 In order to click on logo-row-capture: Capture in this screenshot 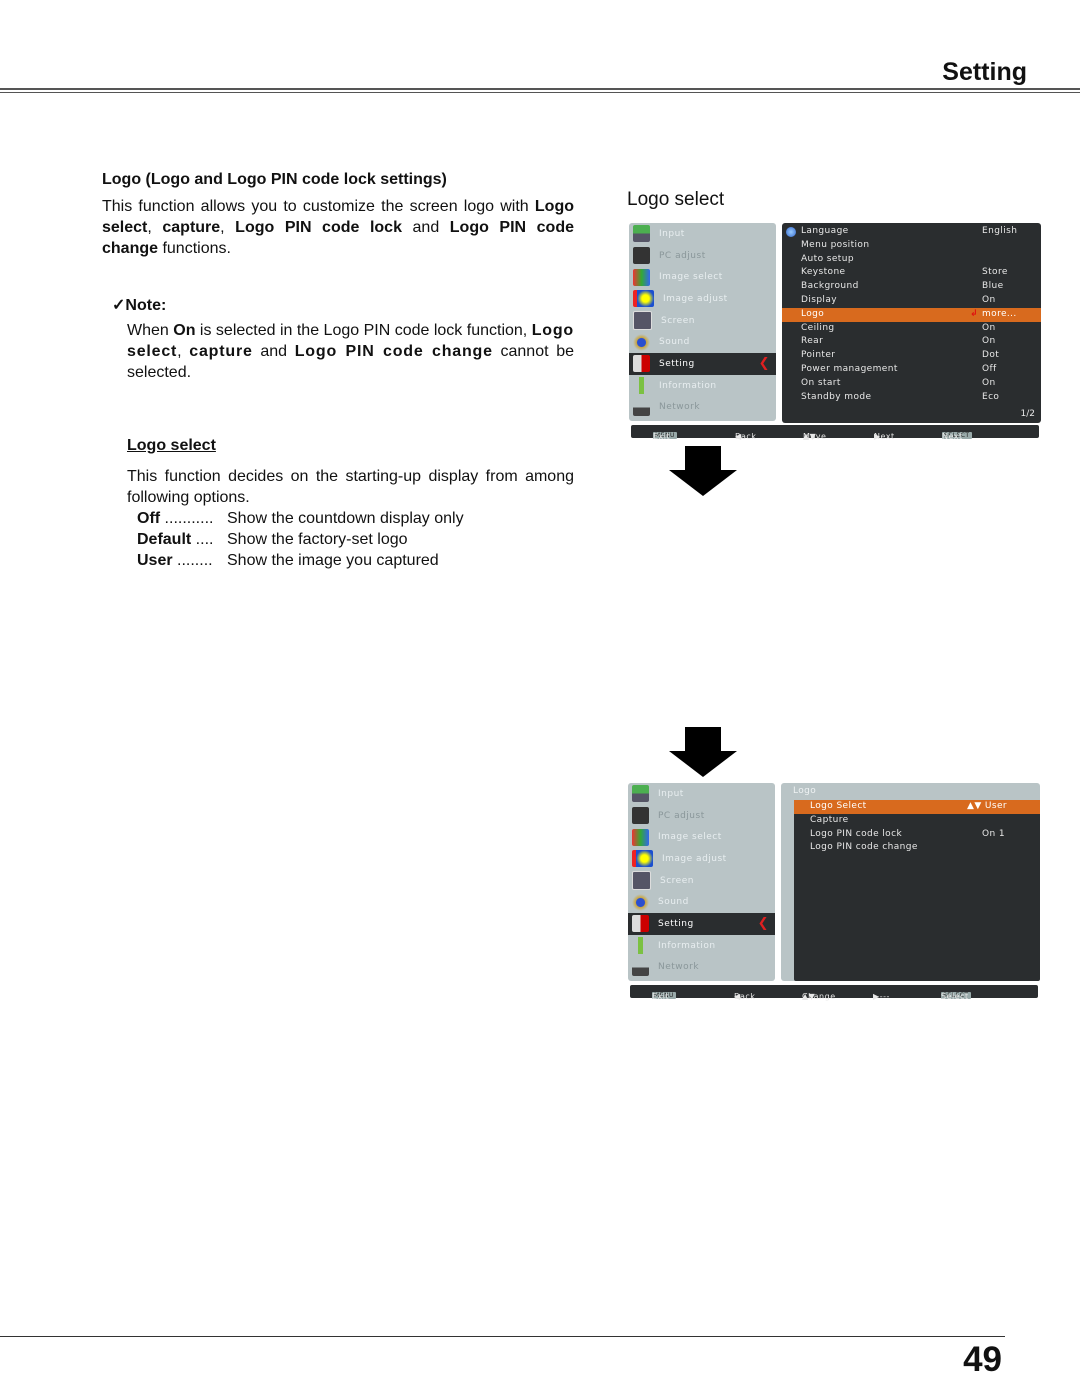, I will do `click(917, 821)`.